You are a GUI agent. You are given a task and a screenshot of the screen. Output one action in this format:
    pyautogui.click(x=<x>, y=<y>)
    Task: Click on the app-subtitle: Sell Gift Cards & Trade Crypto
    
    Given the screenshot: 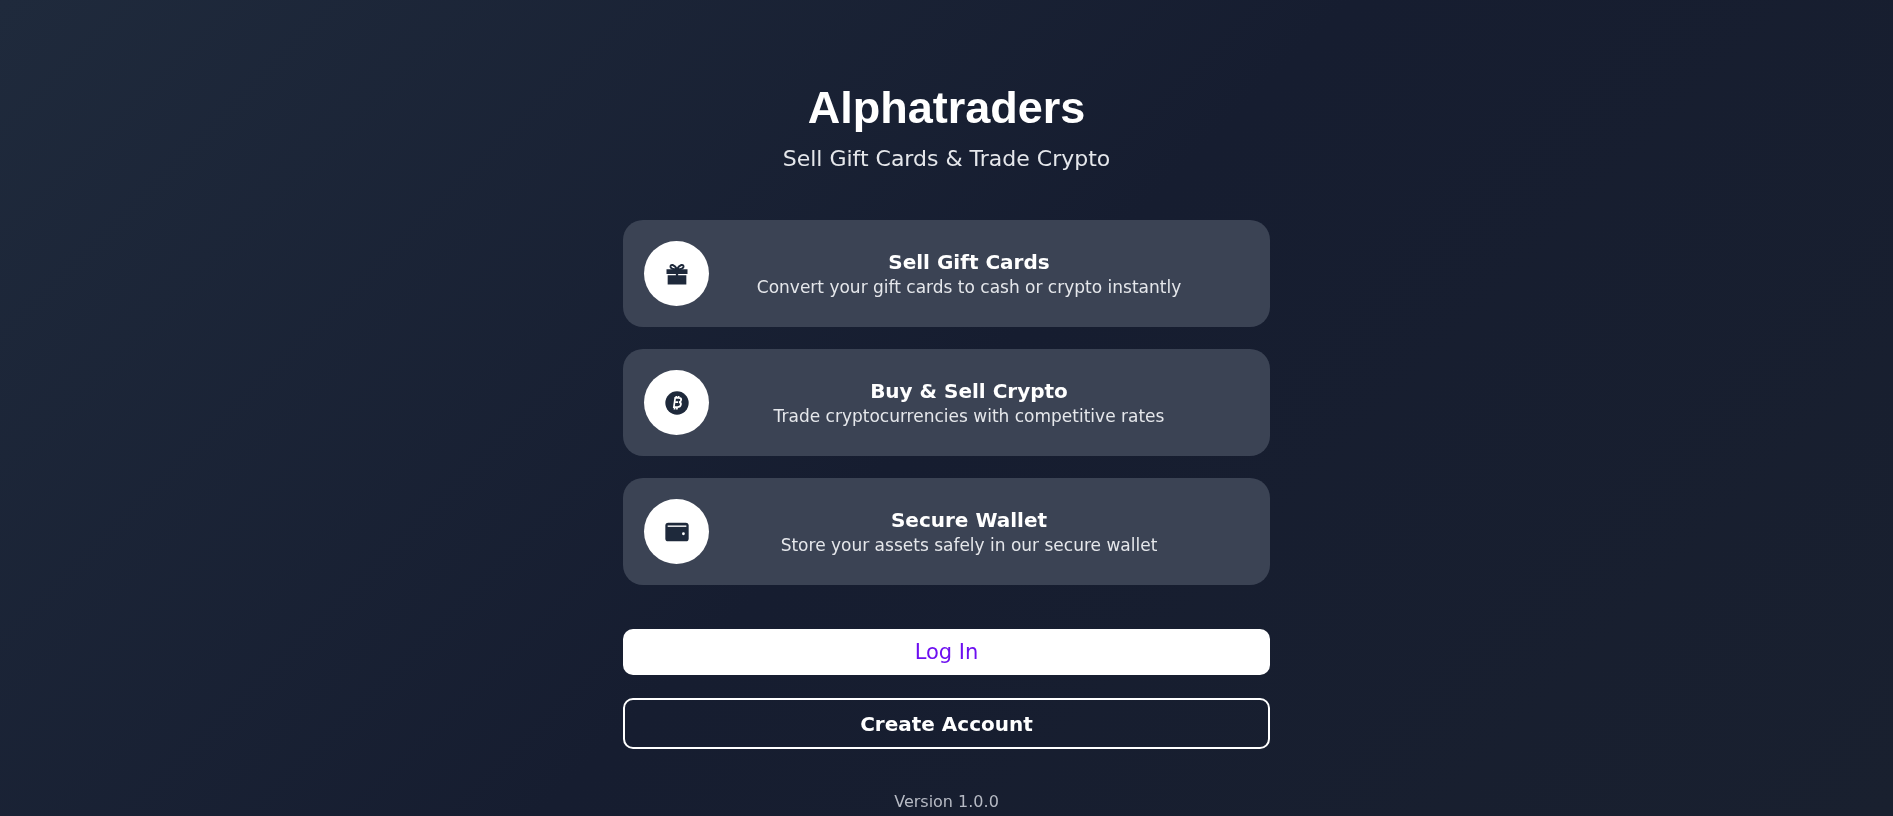 What is the action you would take?
    pyautogui.click(x=946, y=159)
    